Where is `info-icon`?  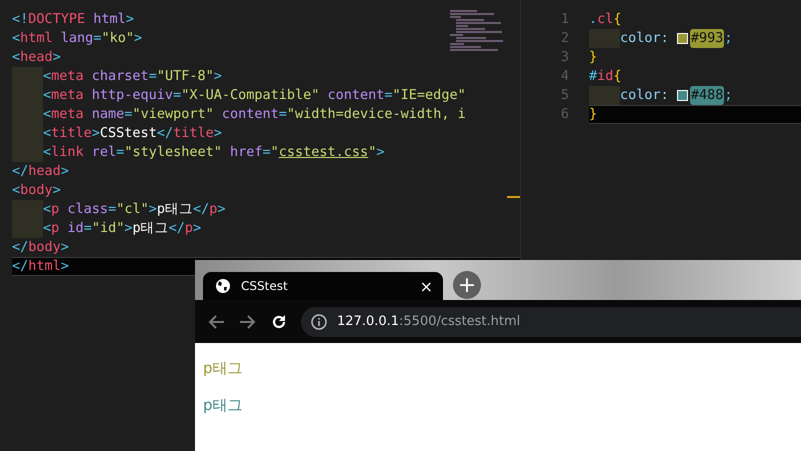 info-icon is located at coordinates (319, 322).